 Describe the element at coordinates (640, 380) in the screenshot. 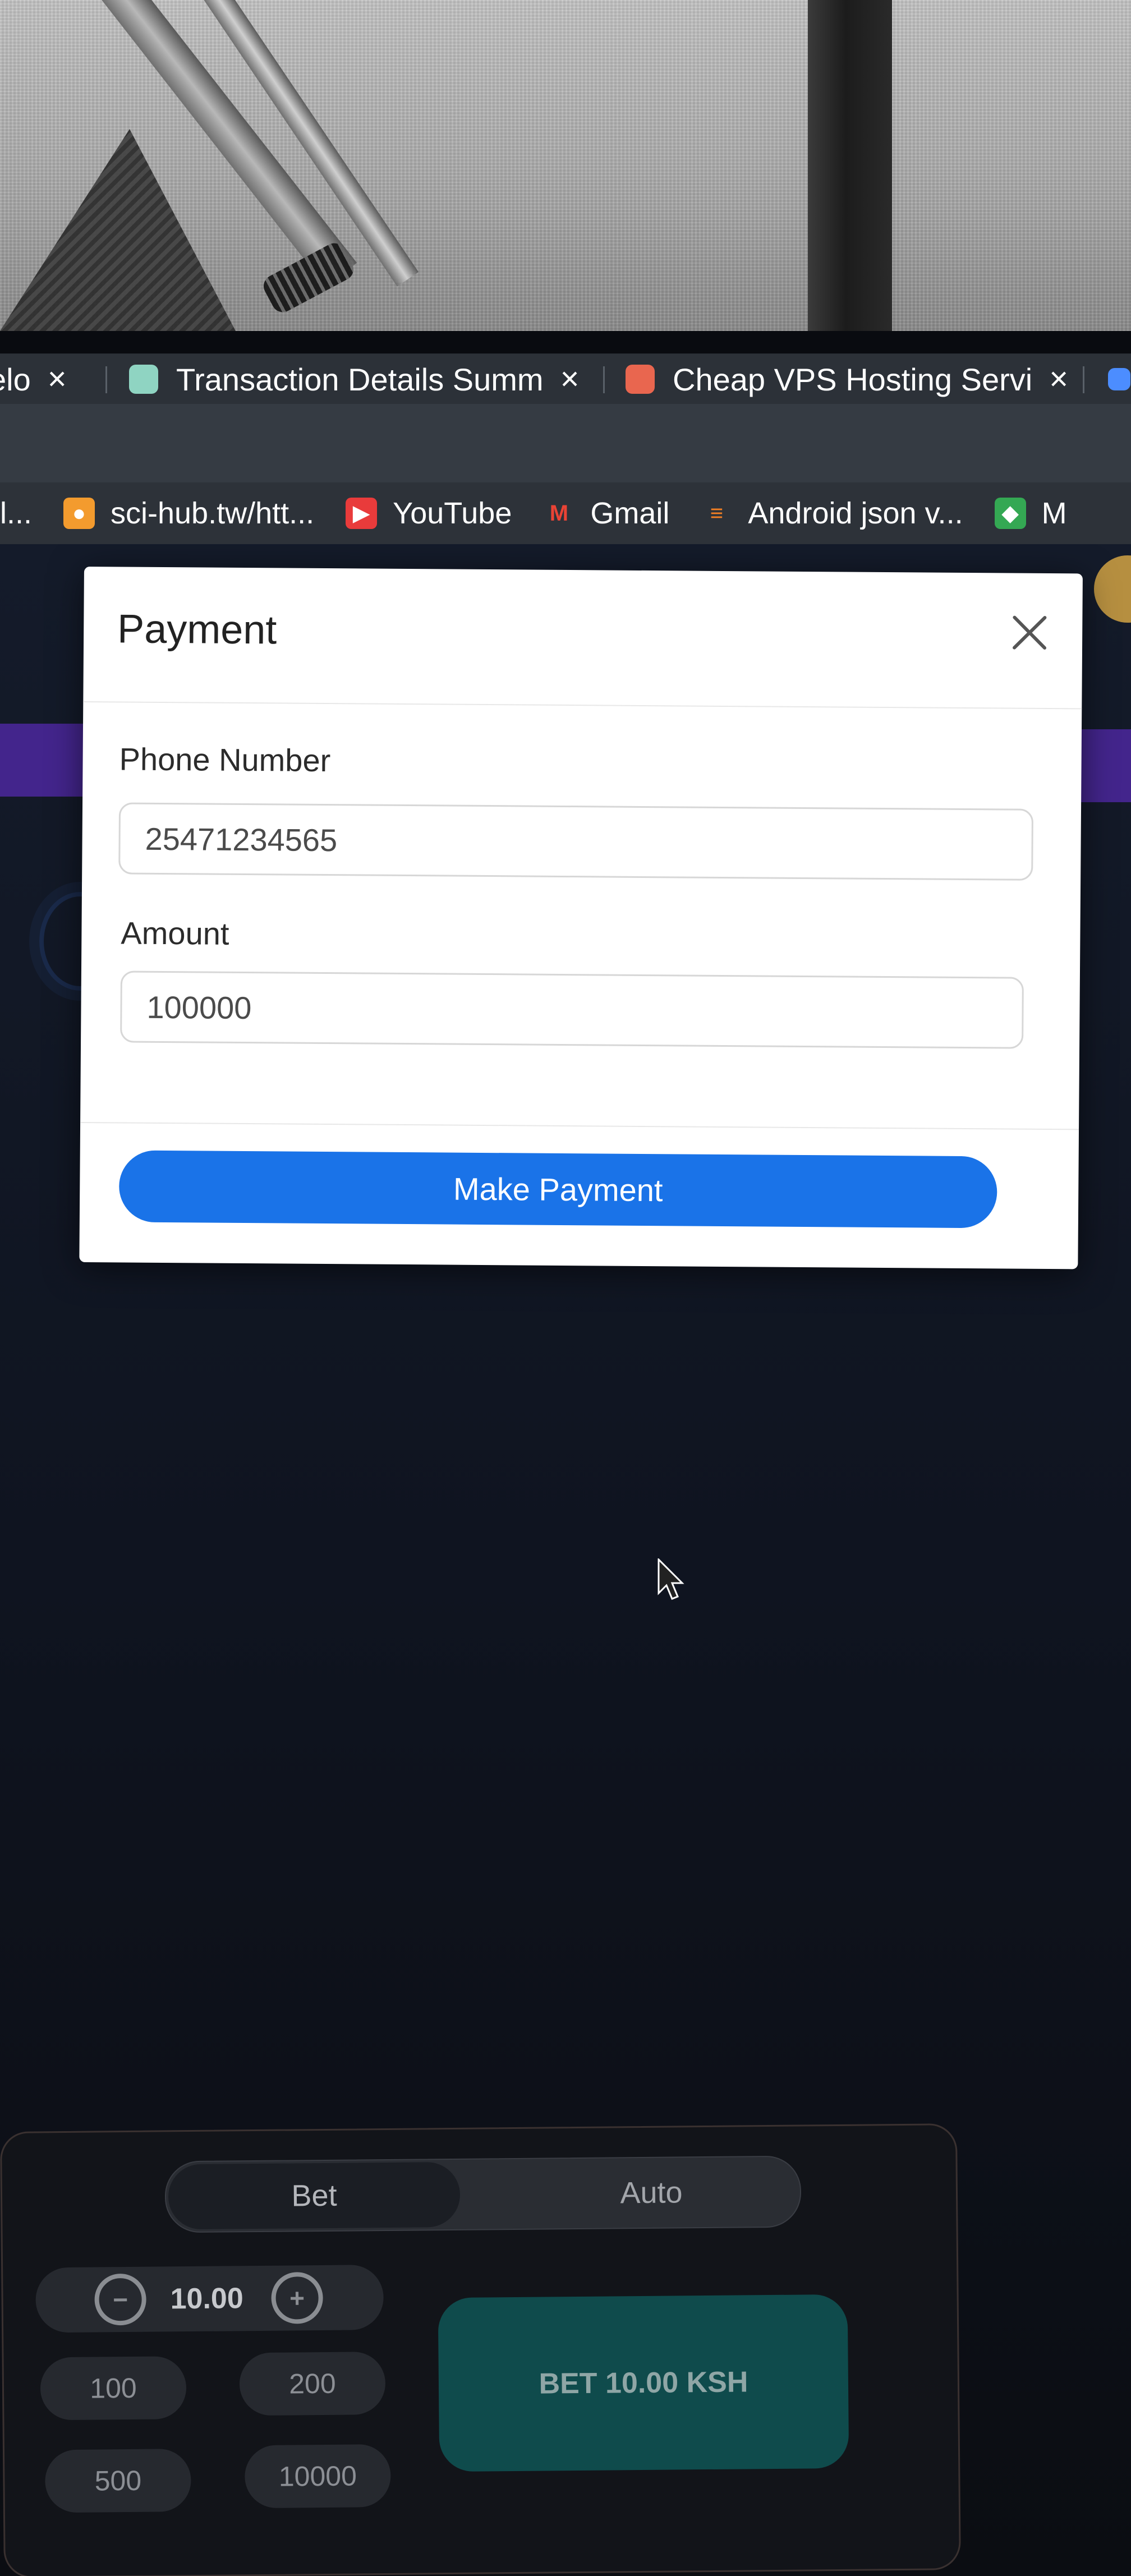

I see `vps-hosting-icon` at that location.